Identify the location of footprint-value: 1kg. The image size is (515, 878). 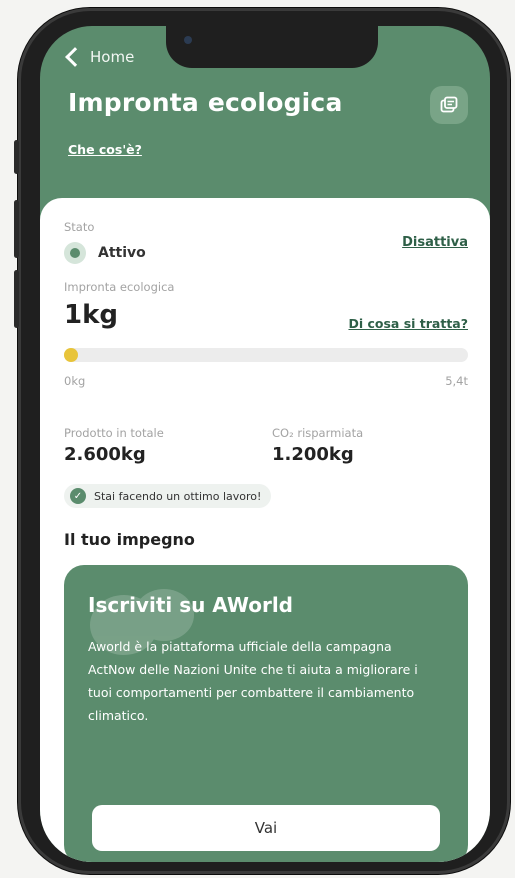
(91, 315).